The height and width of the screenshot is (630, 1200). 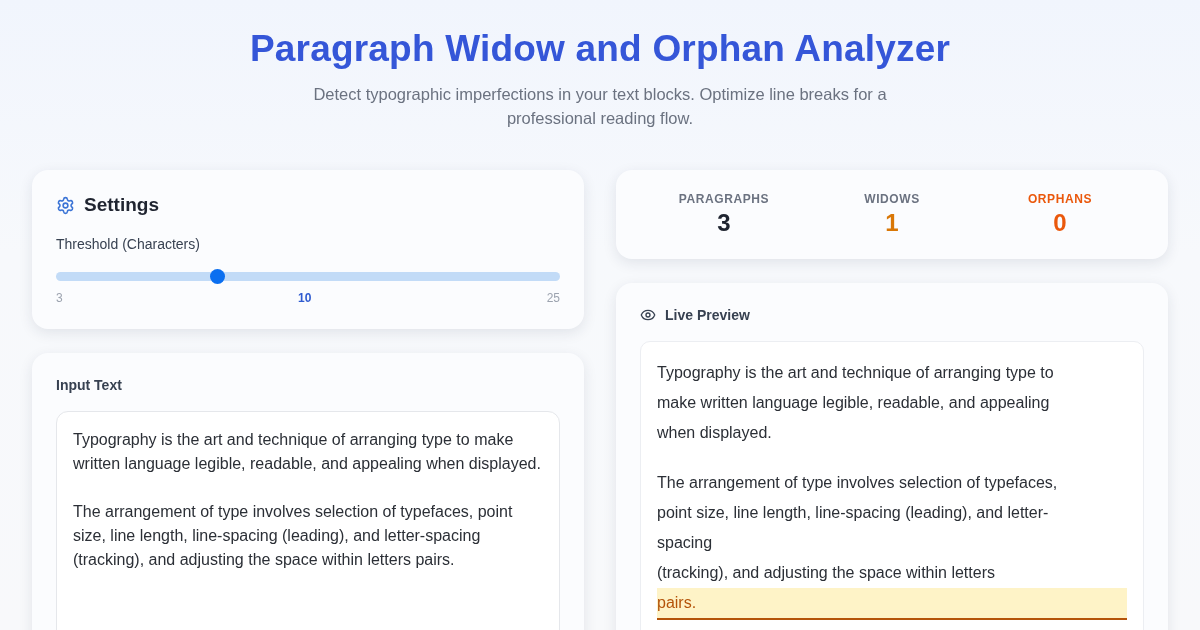 What do you see at coordinates (128, 244) in the screenshot?
I see `threshold-label: Threshold (Characters)` at bounding box center [128, 244].